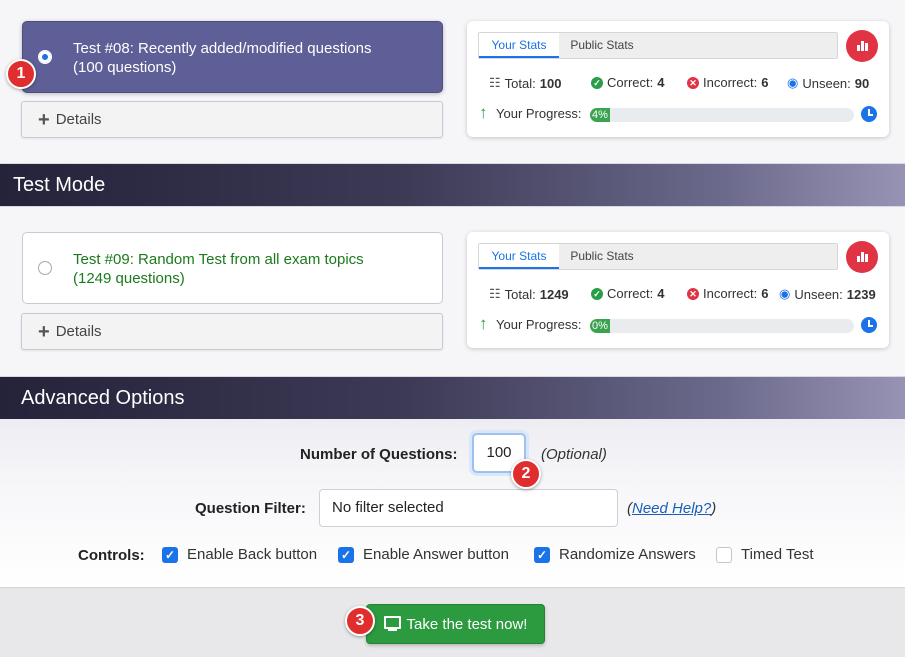 The height and width of the screenshot is (657, 905). I want to click on radio-unselected, so click(45, 268).